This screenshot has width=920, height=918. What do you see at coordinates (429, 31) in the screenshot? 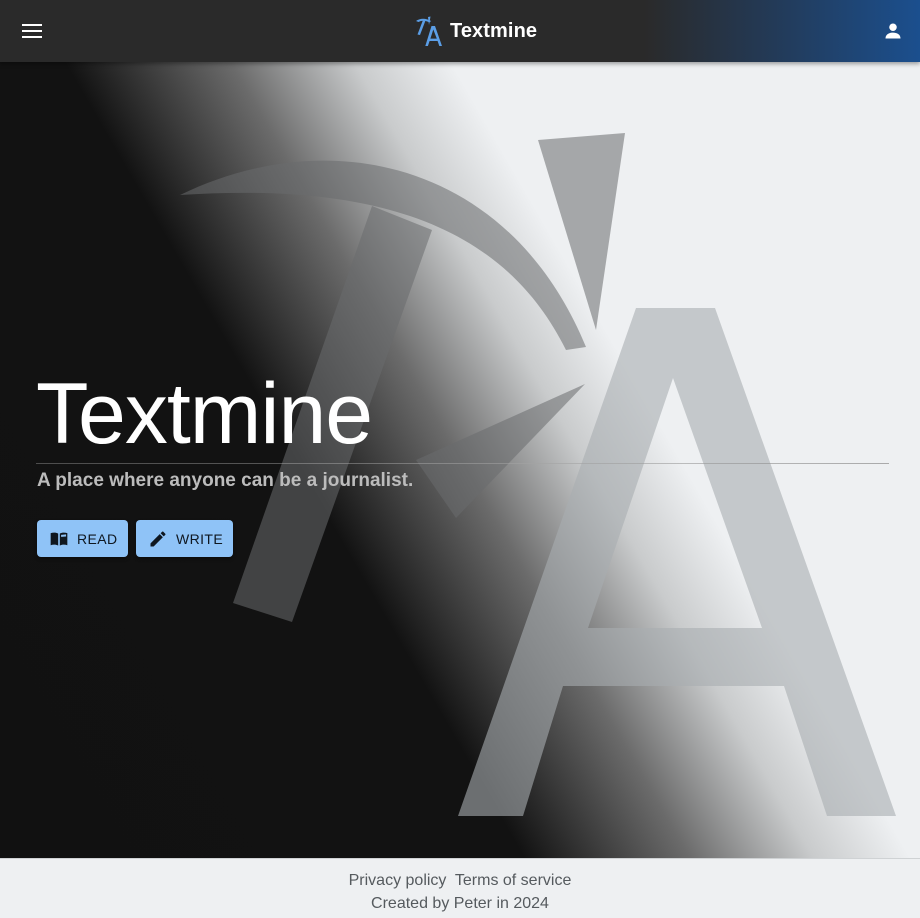
I see `textmine-logo-icon` at bounding box center [429, 31].